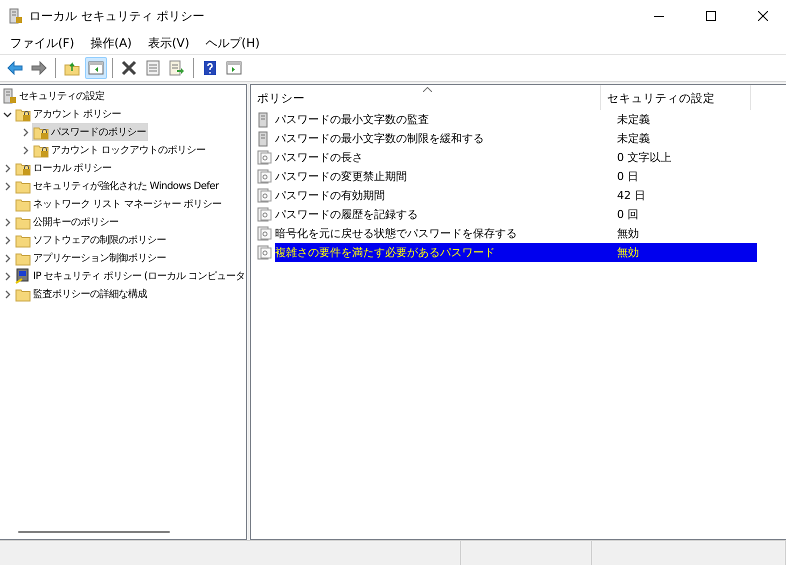 The height and width of the screenshot is (565, 786). Describe the element at coordinates (111, 43) in the screenshot. I see `menu-item: 操作(A)` at that location.